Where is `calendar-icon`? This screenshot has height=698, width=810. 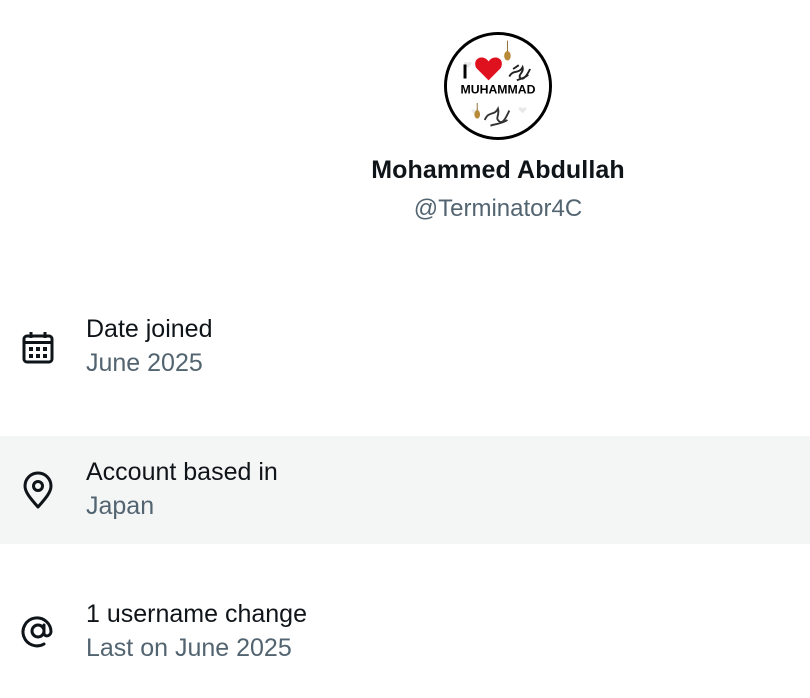 calendar-icon is located at coordinates (38, 348).